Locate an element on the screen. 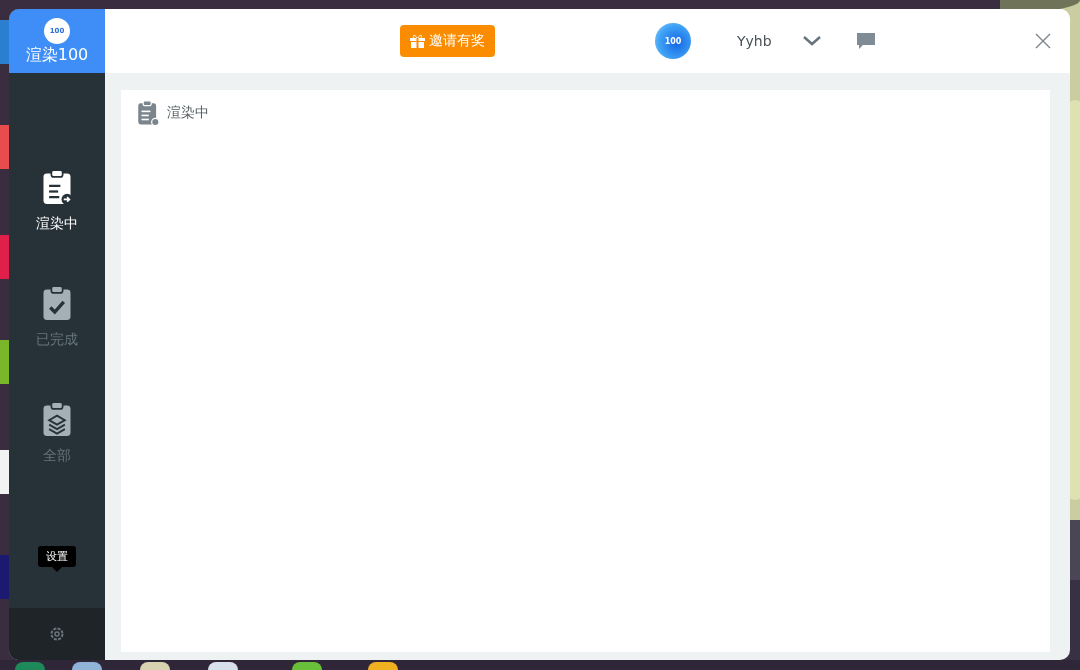 This screenshot has width=1080, height=670. nav-item: 已完成 is located at coordinates (57, 317).